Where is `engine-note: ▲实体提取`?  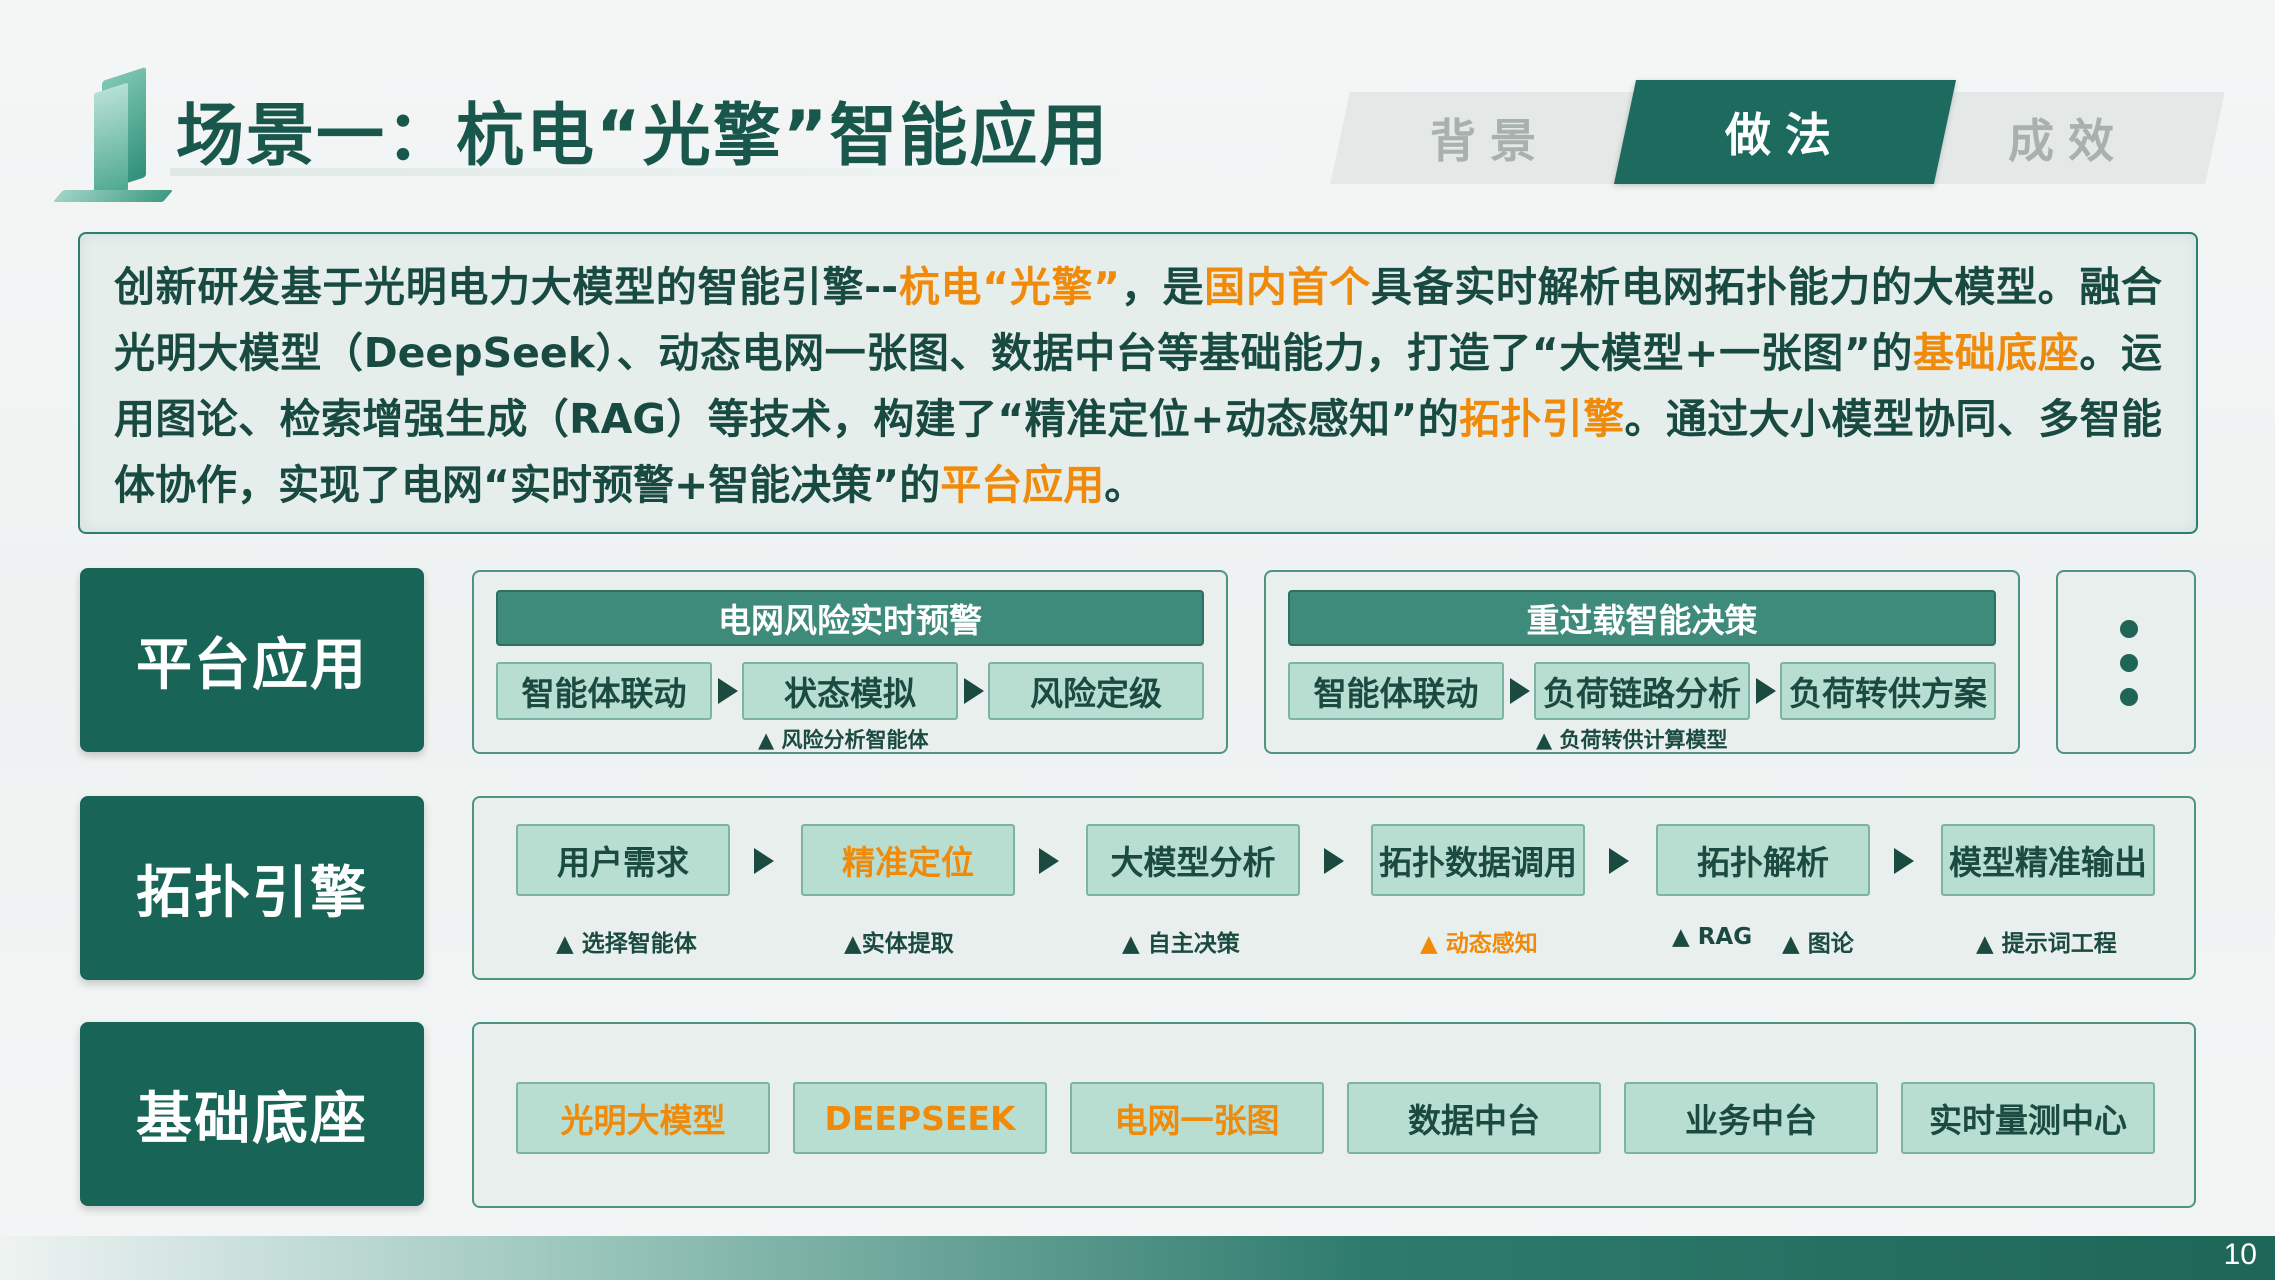
engine-note: ▲实体提取 is located at coordinates (899, 944).